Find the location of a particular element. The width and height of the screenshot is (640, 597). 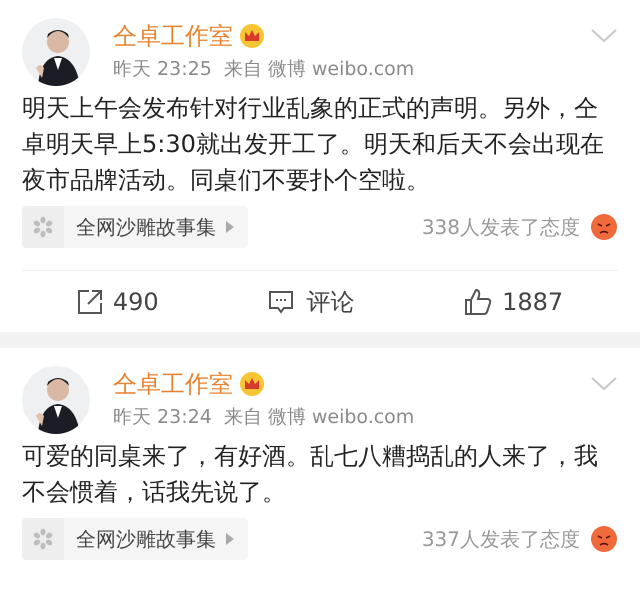

thumbs-up-icon is located at coordinates (478, 302).